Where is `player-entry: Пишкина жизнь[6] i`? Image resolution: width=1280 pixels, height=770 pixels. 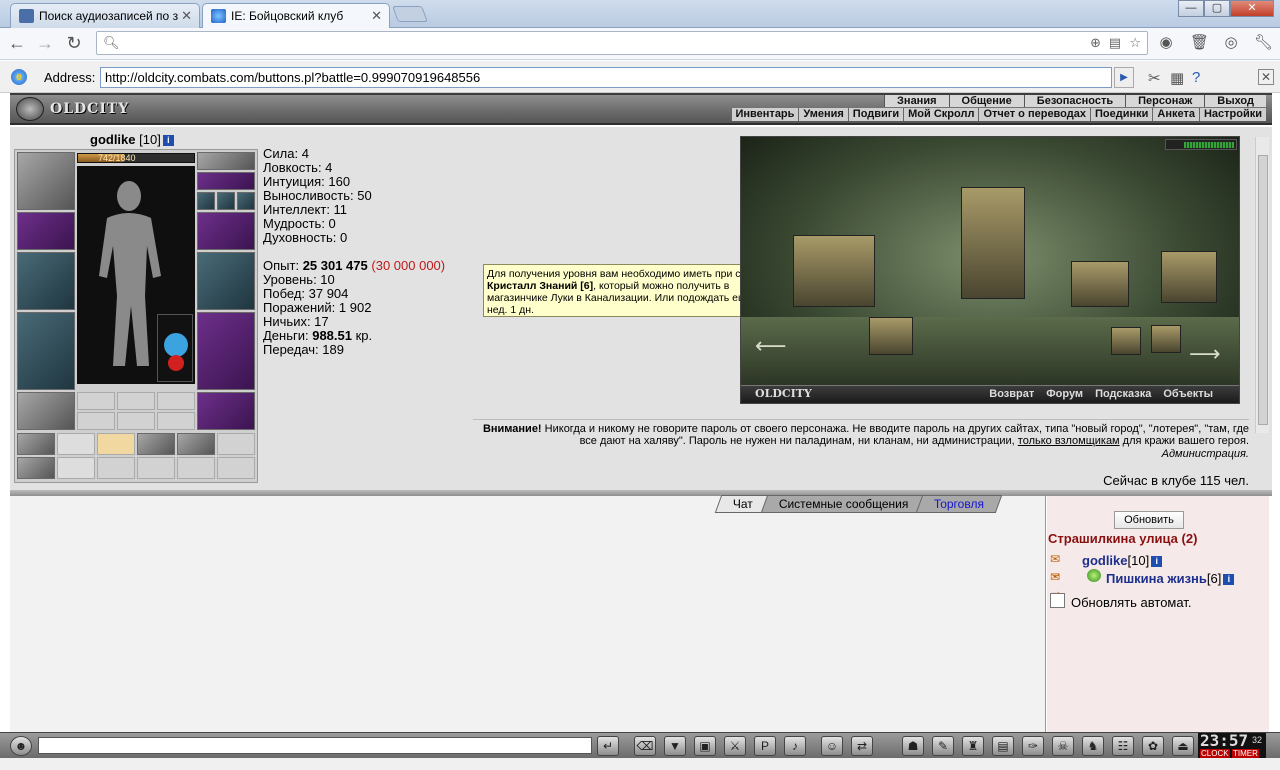 player-entry: Пишкина жизнь[6] i is located at coordinates (1170, 578).